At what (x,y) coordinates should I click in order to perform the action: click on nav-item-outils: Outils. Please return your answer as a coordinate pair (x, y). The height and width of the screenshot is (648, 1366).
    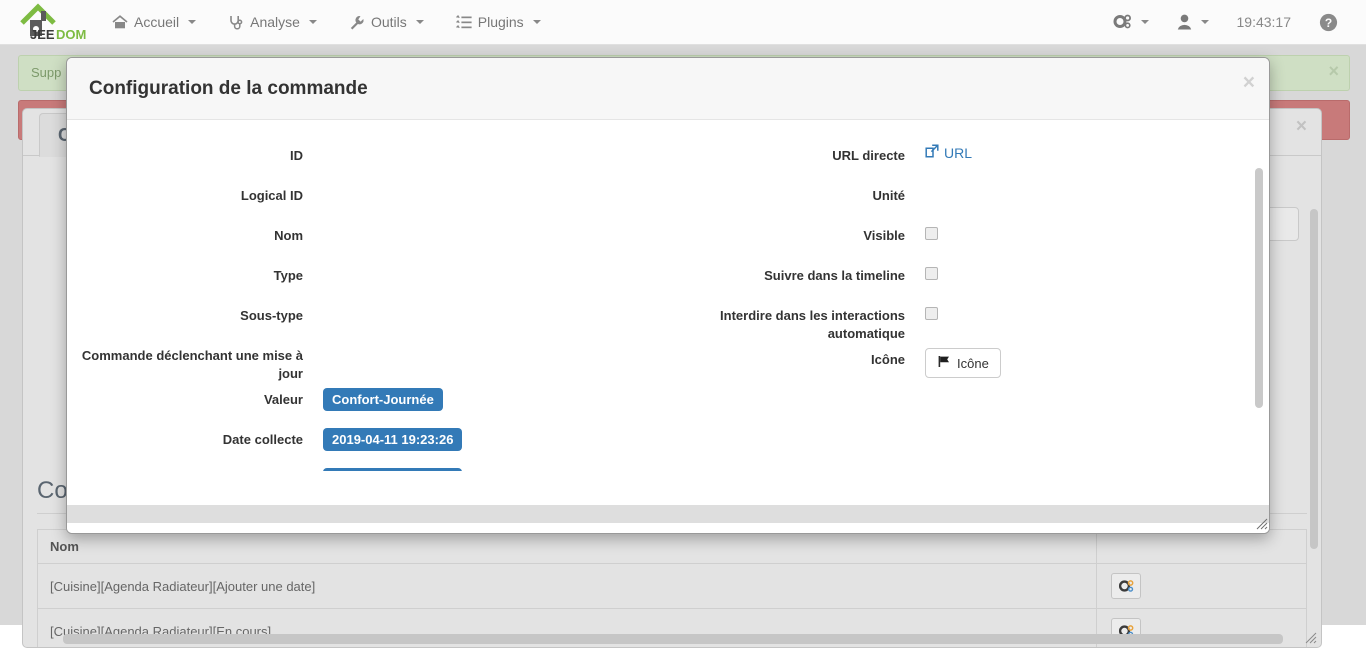
    Looking at the image, I should click on (386, 22).